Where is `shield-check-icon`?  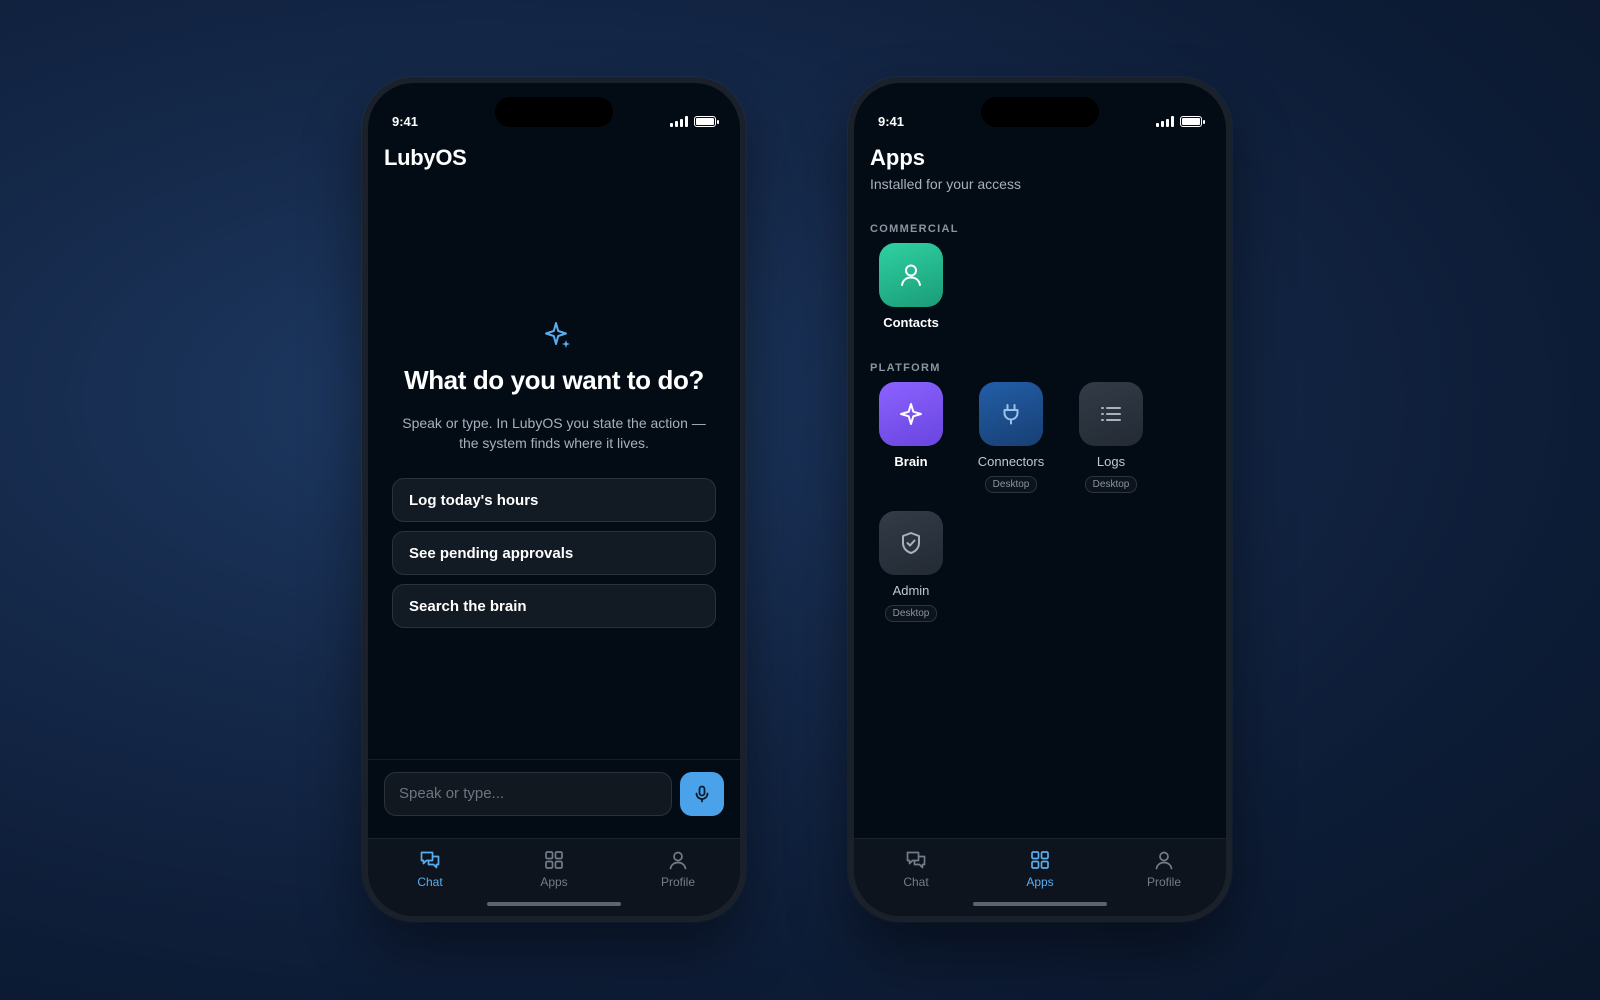
shield-check-icon is located at coordinates (911, 543).